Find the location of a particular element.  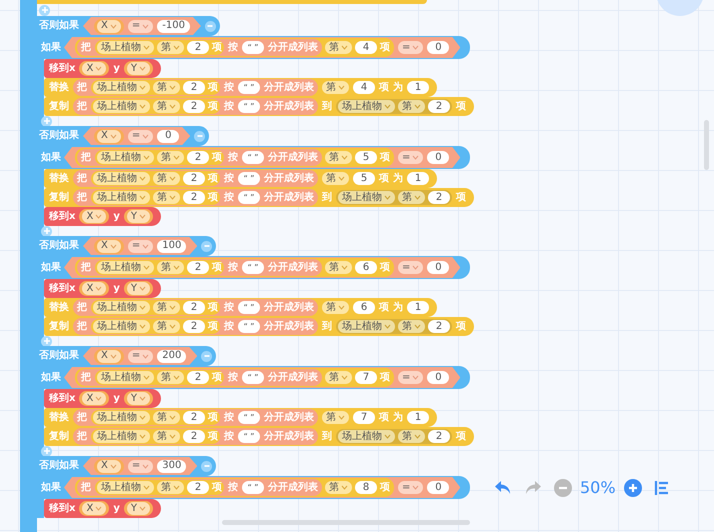

value-field: 7 is located at coordinates (364, 417).